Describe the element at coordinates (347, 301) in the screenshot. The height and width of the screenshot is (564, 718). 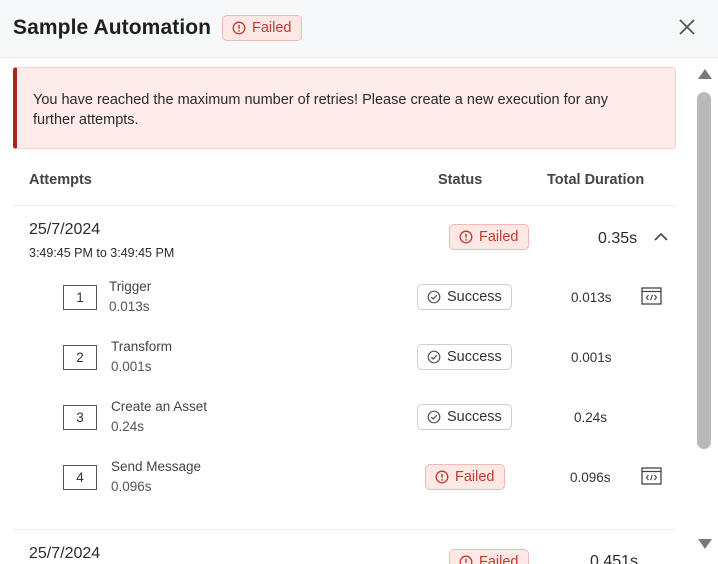
I see `step-row: 1 Trigger 0.013s Success 0.013s` at that location.